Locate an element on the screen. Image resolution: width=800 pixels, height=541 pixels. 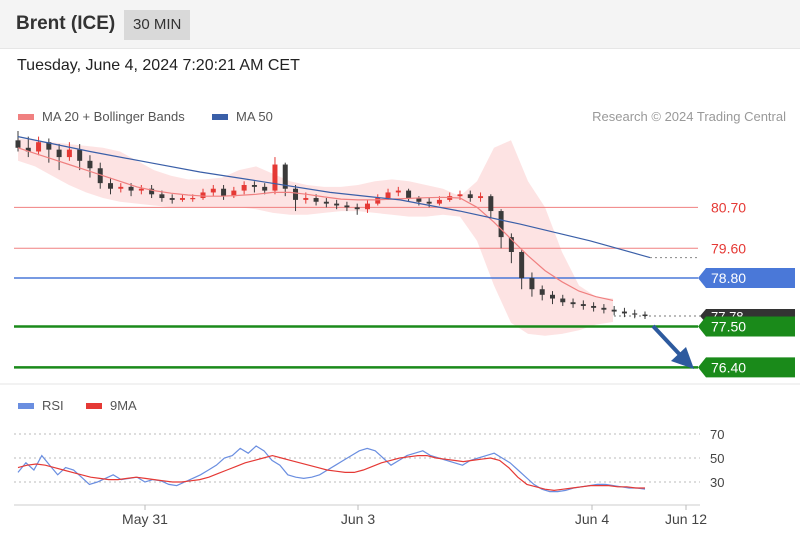
rsi-tick-label: 70 is located at coordinates (717, 434).